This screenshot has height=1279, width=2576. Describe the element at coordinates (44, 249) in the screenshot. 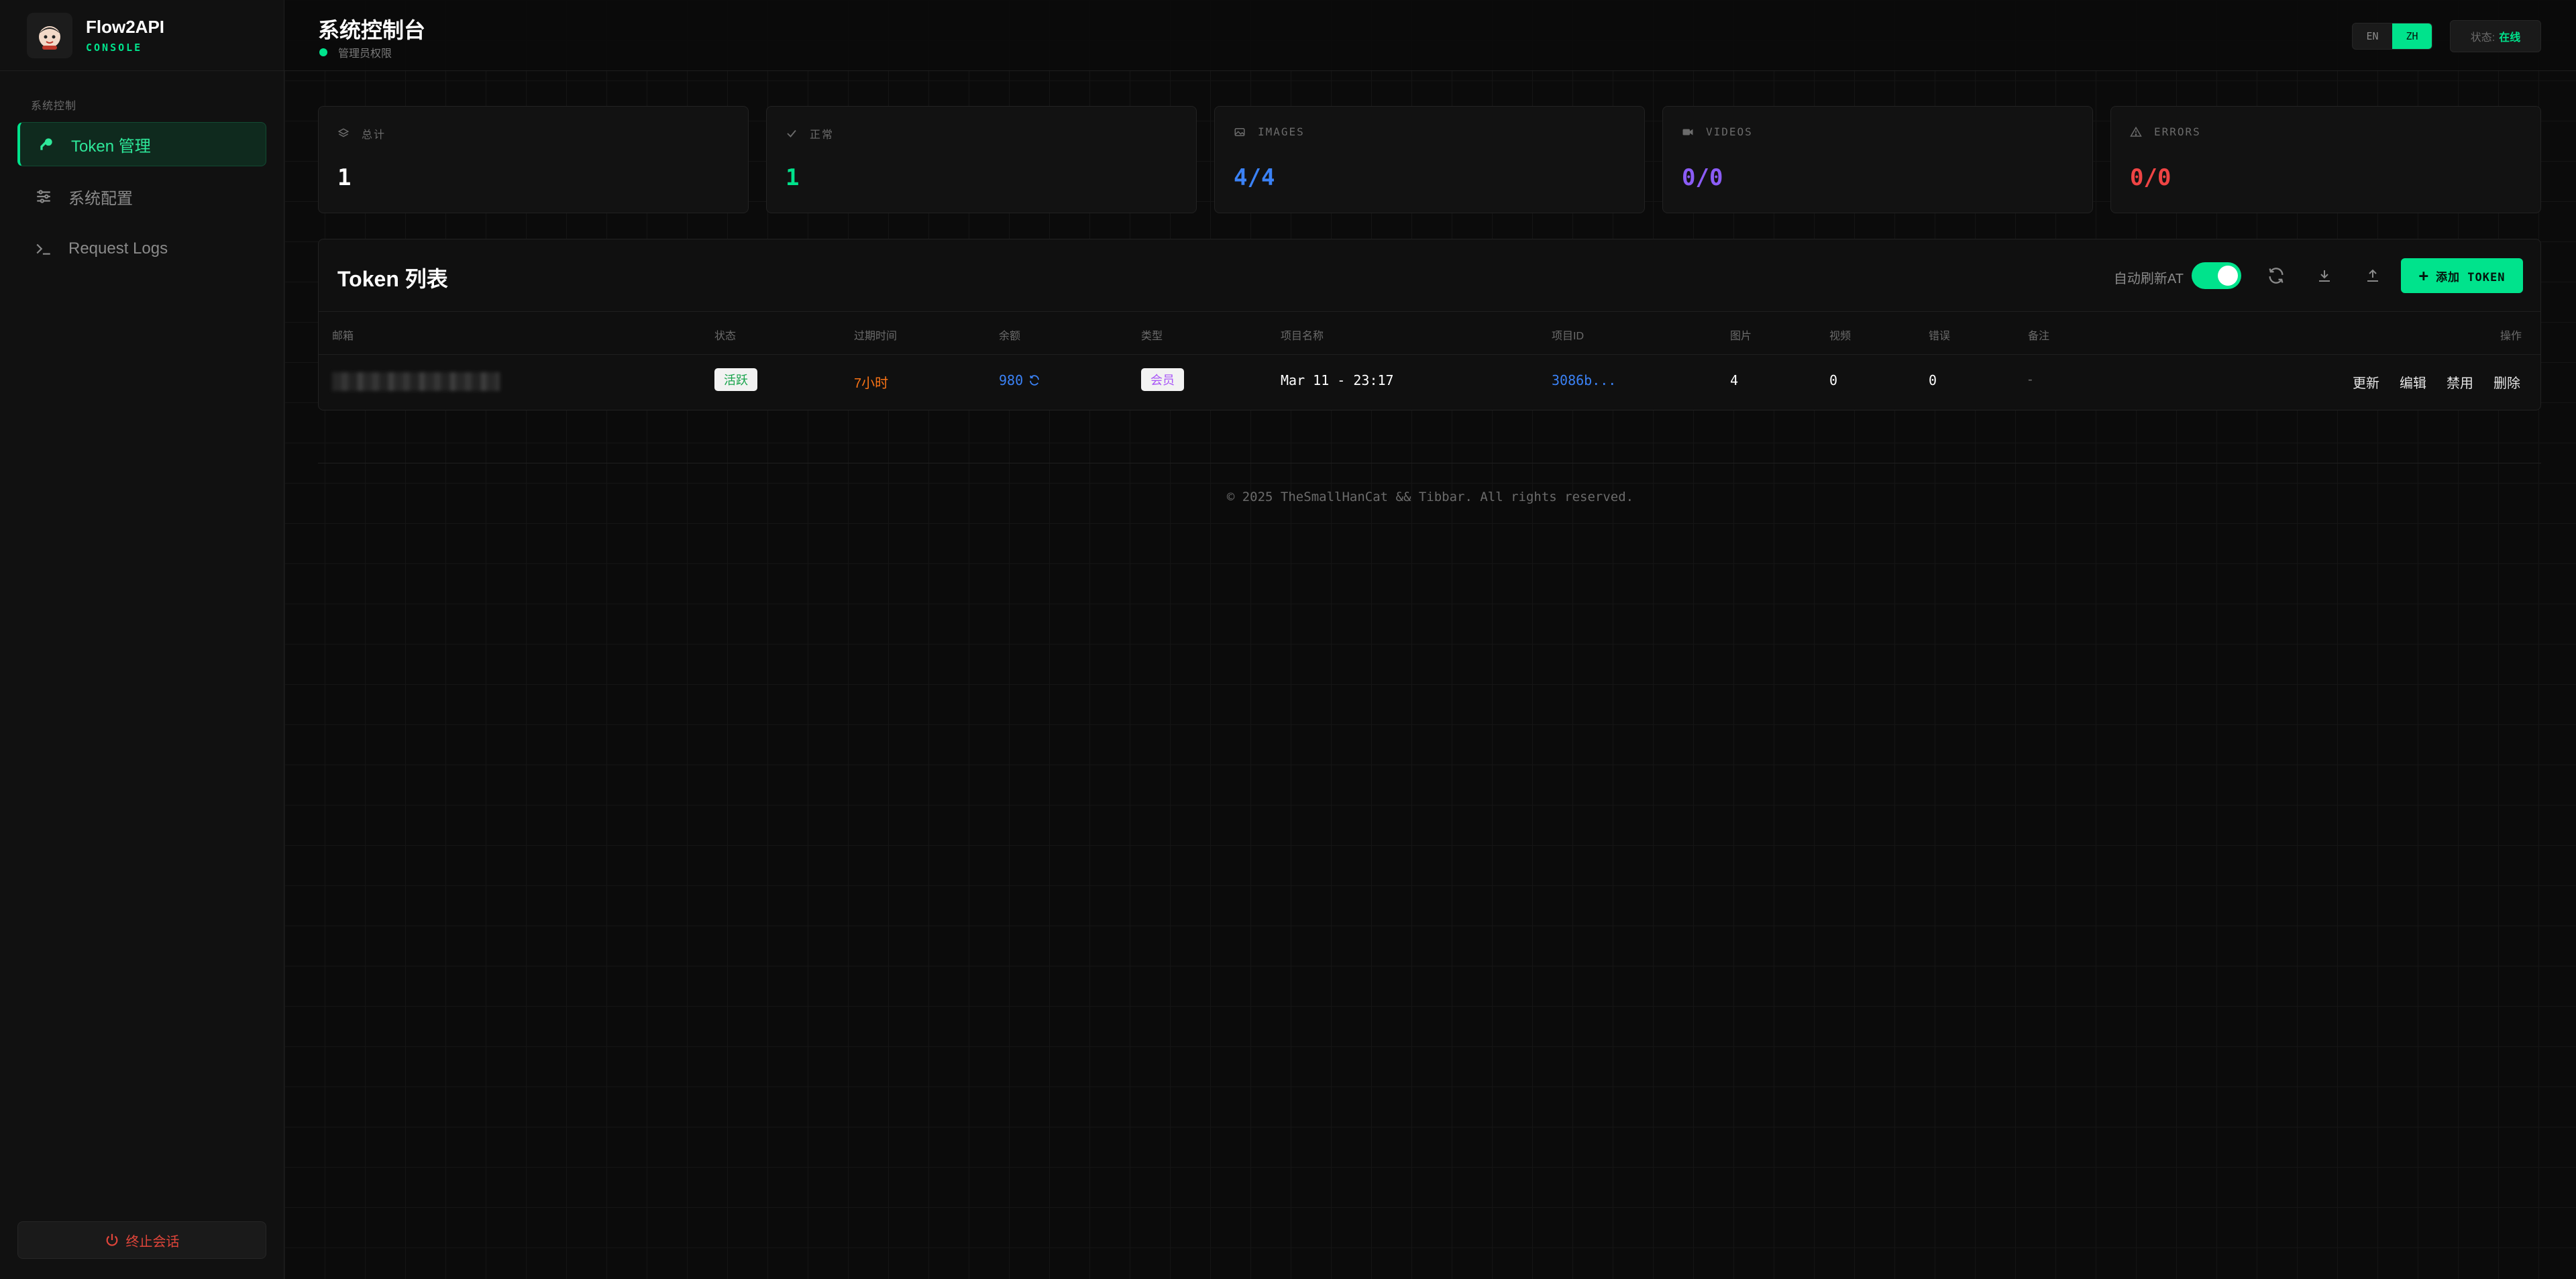

I see `terminal-icon` at that location.